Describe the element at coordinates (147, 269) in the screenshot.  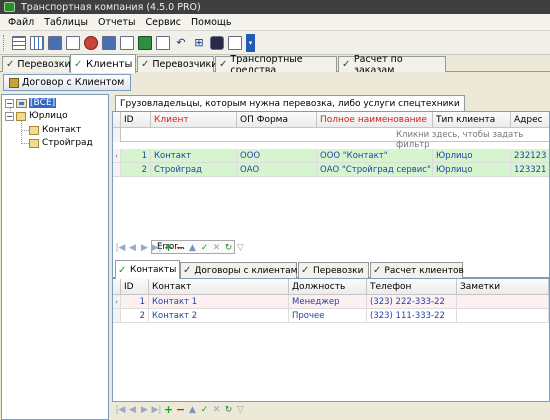
I see `tab-contacts: ✓ Контакты` at that location.